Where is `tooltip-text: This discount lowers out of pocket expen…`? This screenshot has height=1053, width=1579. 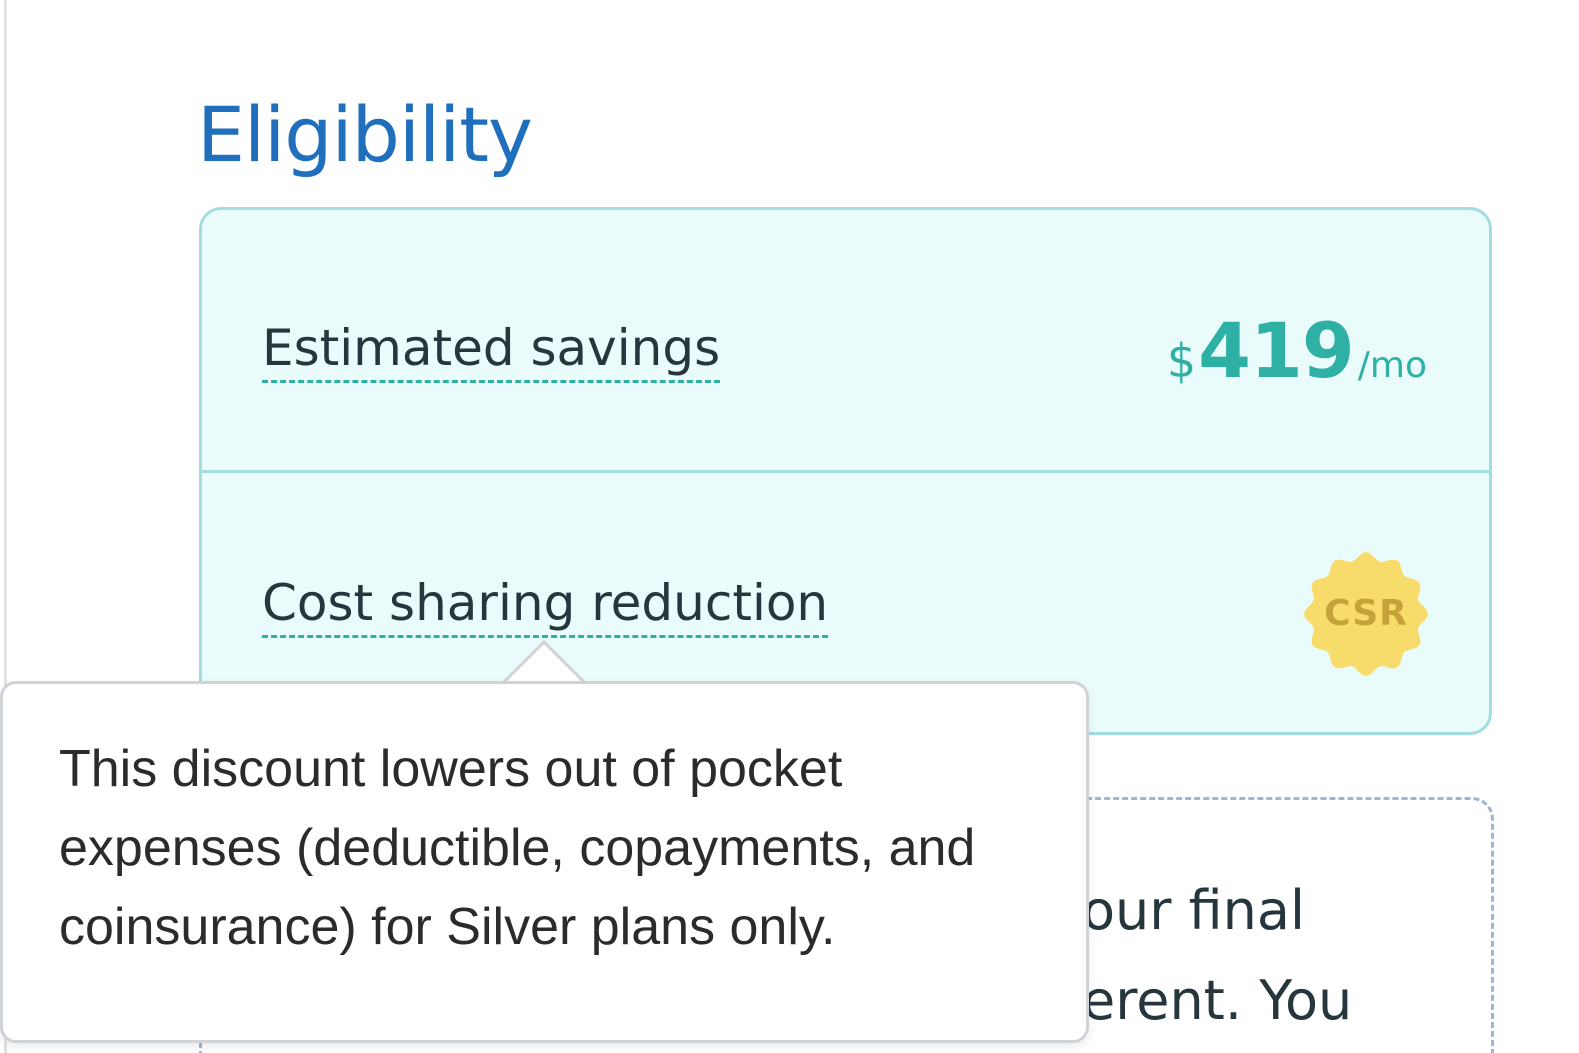 tooltip-text: This discount lowers out of pocket expen… is located at coordinates (517, 848).